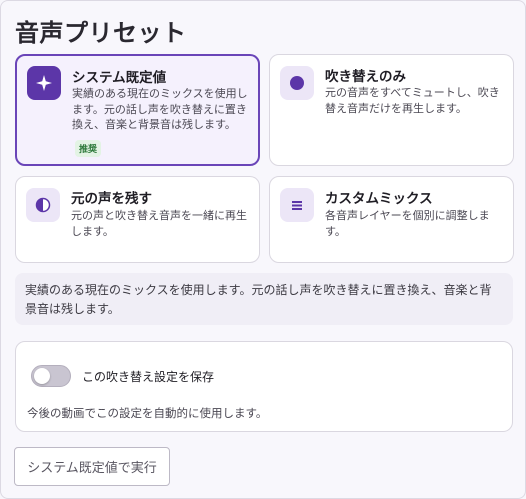 The height and width of the screenshot is (499, 526). I want to click on preset-card-custom-mix: カスタムミックス 各音声レイヤーを個別に調整します。, so click(391, 219).